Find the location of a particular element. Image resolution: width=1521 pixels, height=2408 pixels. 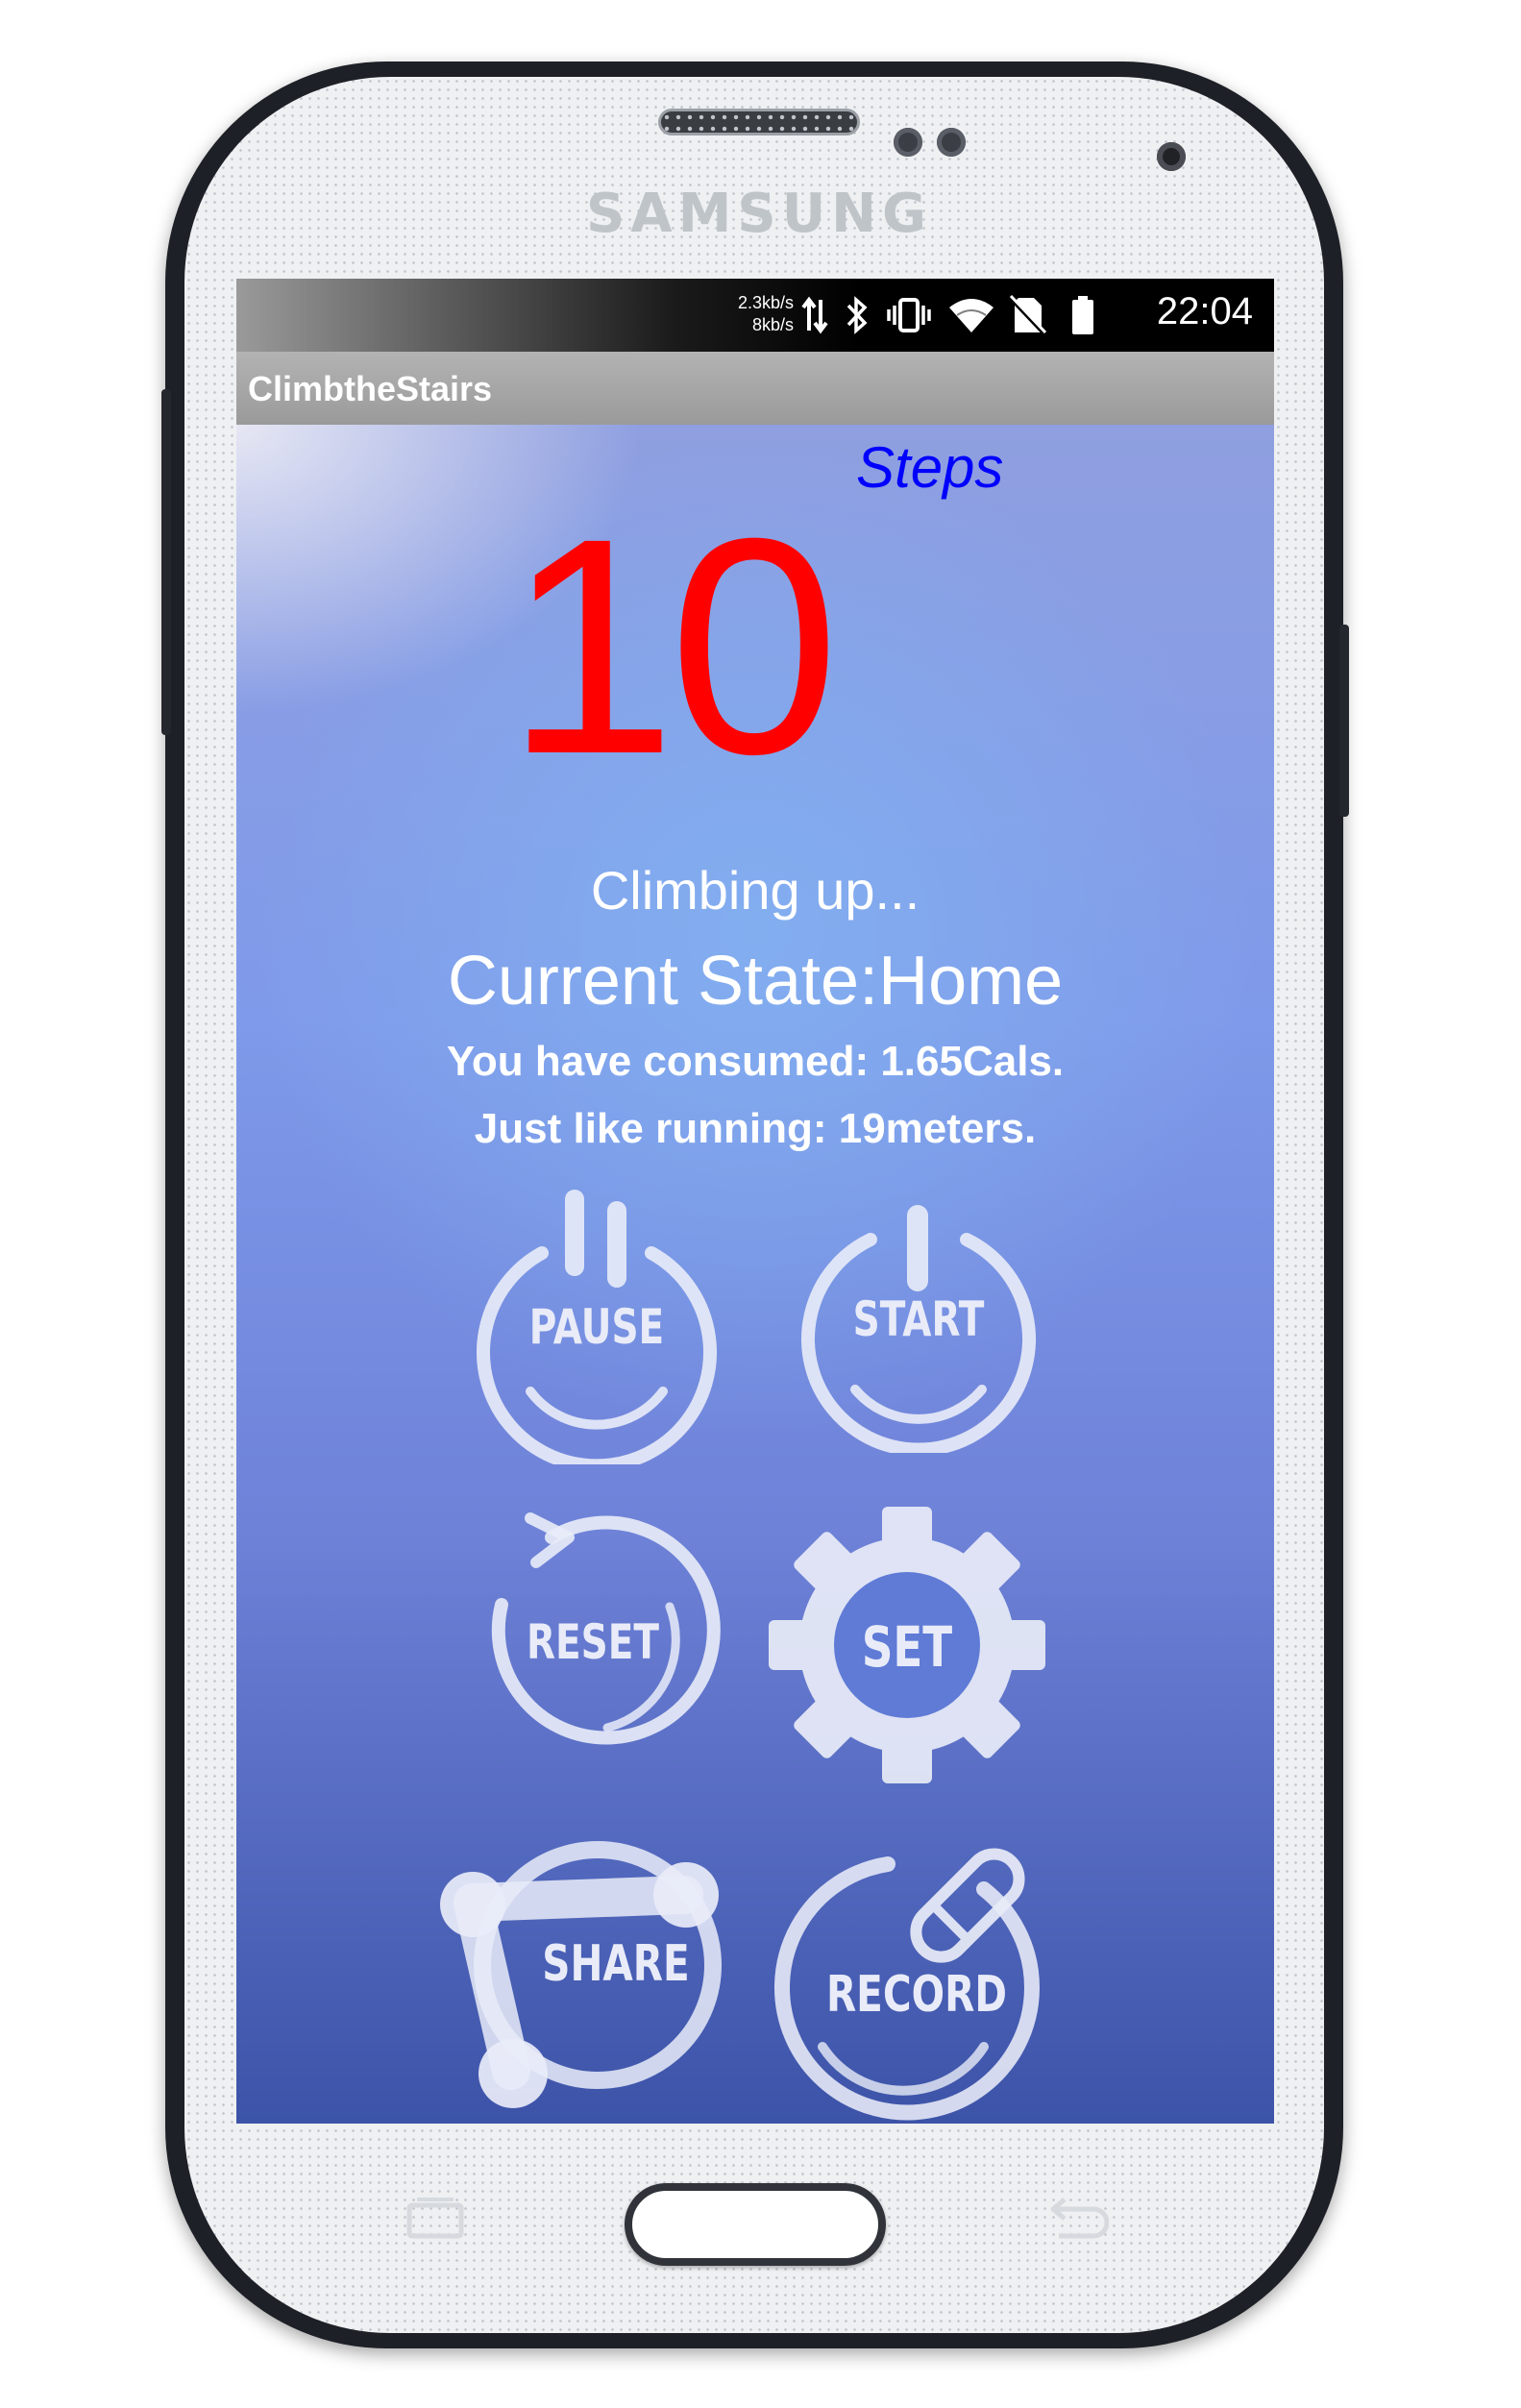

record-label: RECORD is located at coordinates (916, 1995).